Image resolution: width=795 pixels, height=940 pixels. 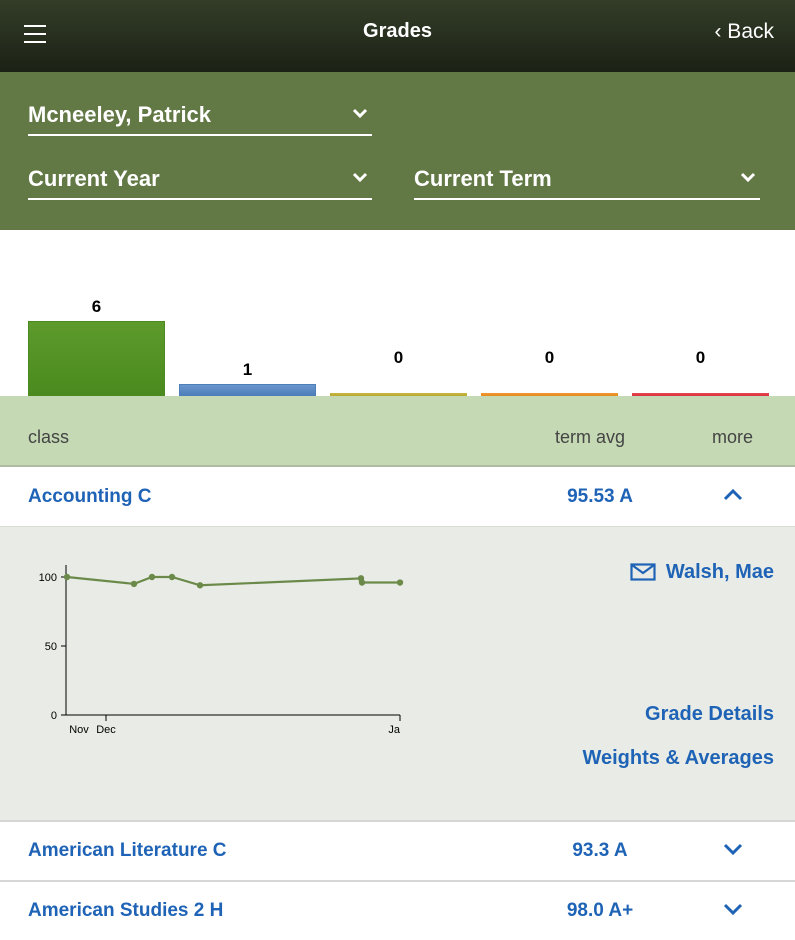 I want to click on page-title: Grades, so click(x=397, y=31).